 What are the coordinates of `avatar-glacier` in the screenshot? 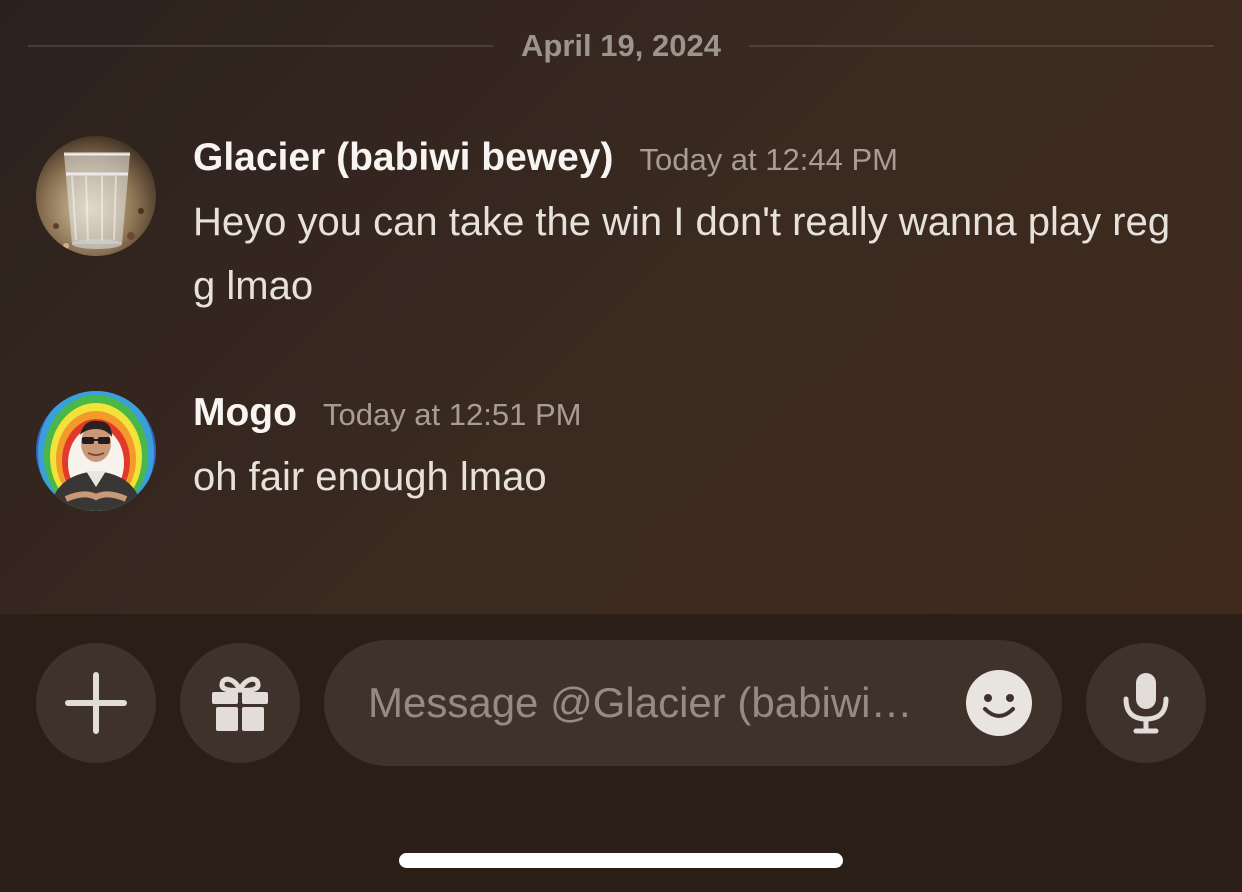 It's located at (96, 196).